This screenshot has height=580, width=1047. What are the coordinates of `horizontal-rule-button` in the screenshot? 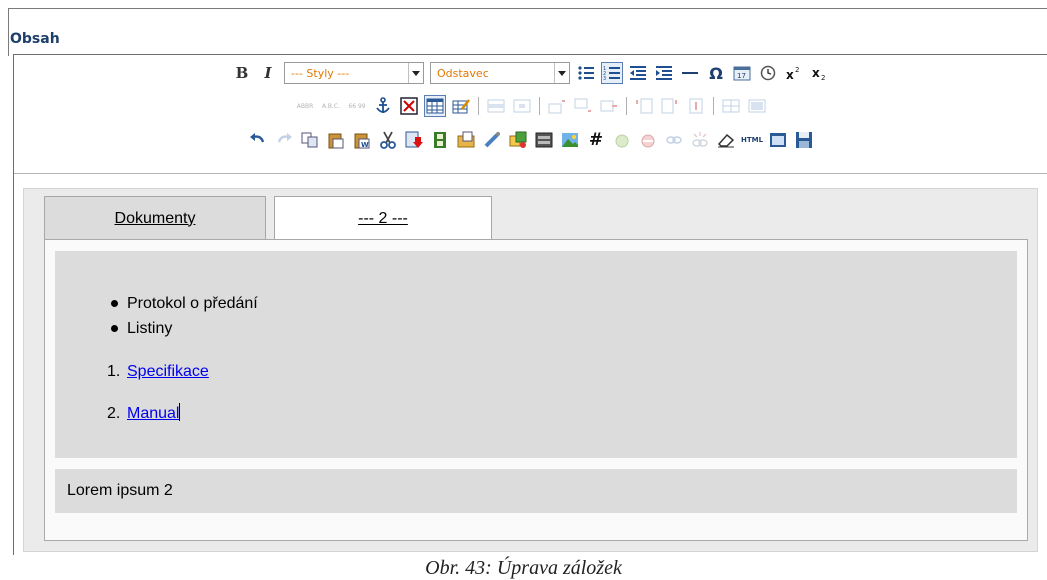 It's located at (690, 73).